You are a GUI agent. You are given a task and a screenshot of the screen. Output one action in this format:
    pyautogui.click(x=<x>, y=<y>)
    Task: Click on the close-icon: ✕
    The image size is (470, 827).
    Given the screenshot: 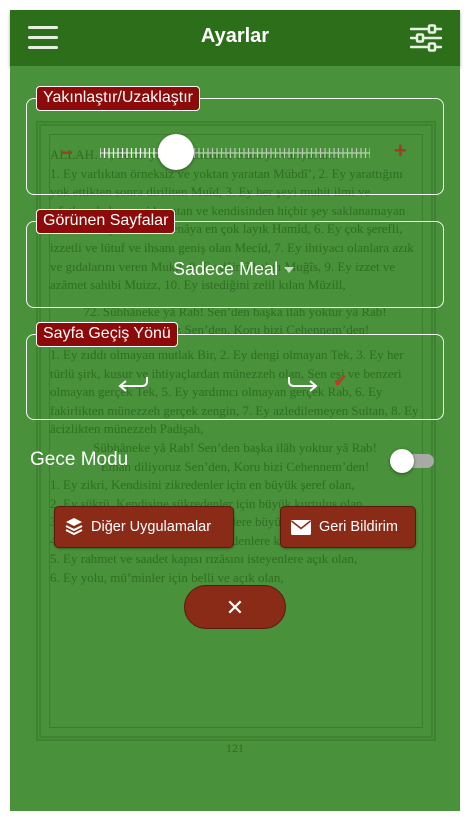 What is the action you would take?
    pyautogui.click(x=235, y=607)
    